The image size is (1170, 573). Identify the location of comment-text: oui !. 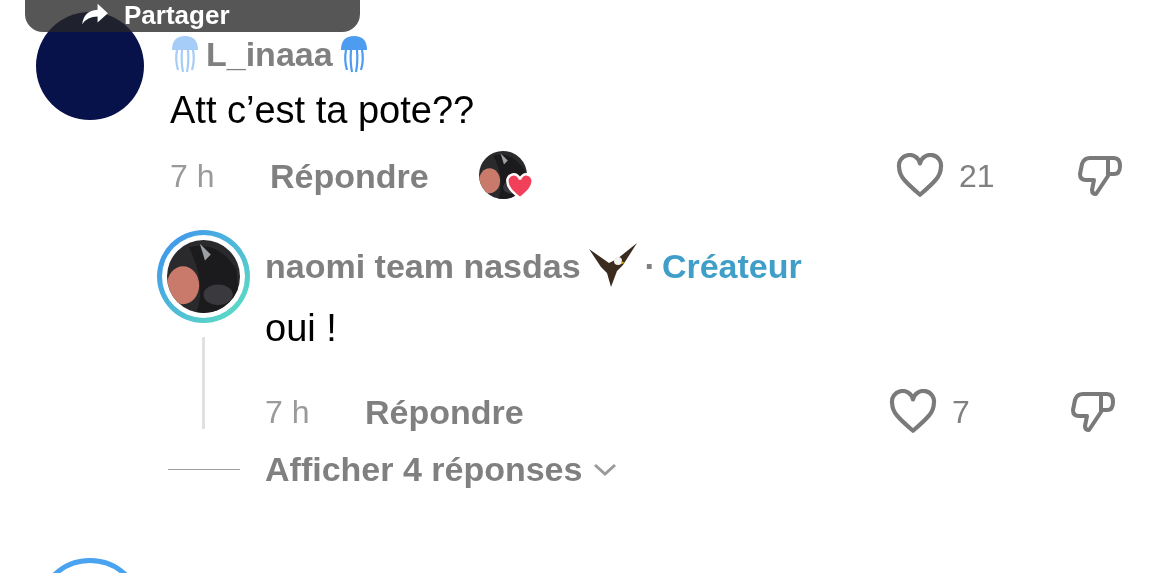
(301, 328).